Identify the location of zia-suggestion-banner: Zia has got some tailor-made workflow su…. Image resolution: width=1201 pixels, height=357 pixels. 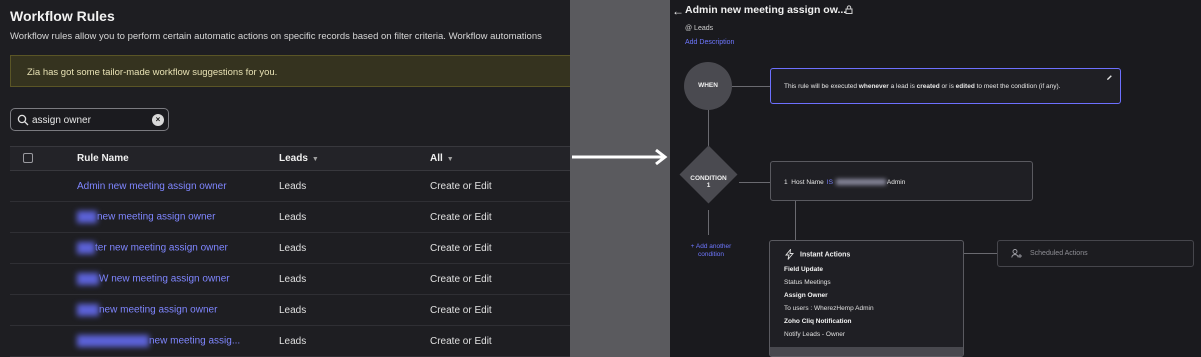
(290, 71).